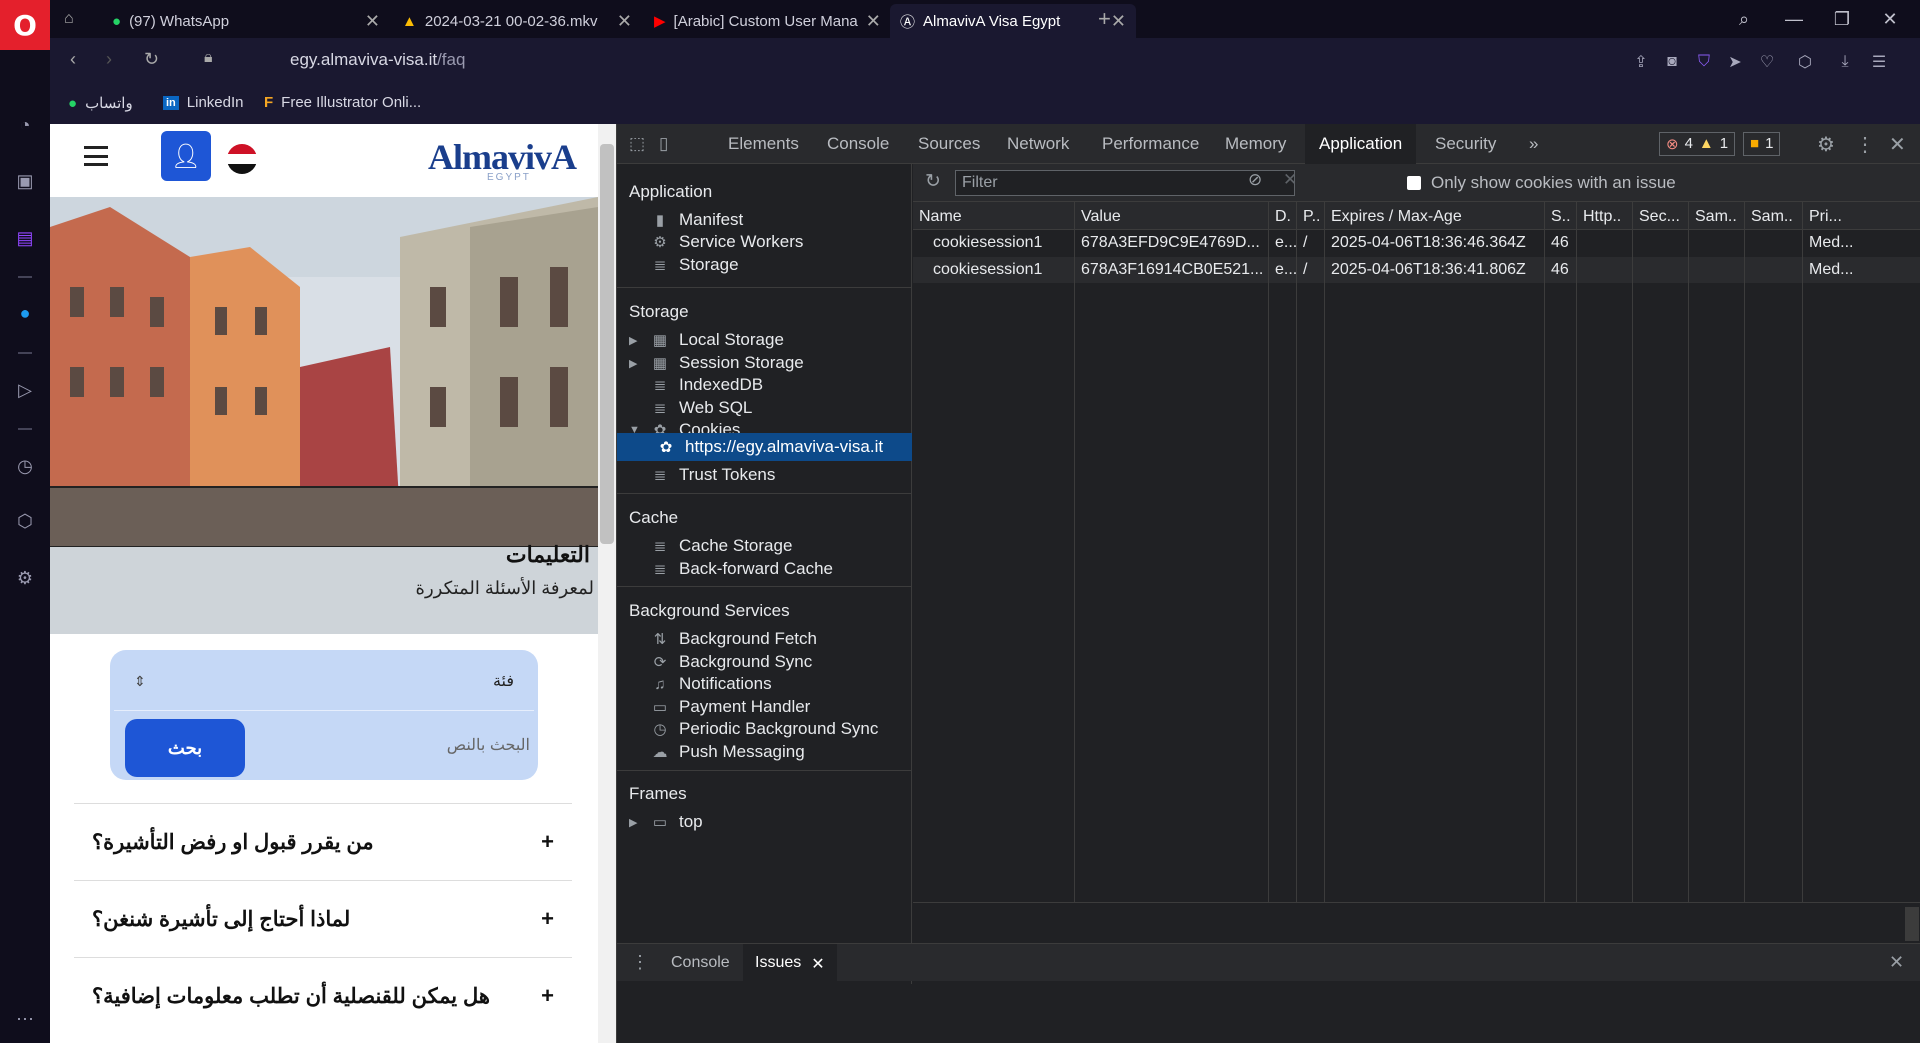 This screenshot has width=1920, height=1043. What do you see at coordinates (25, 390) in the screenshot?
I see `player-icon: ▷` at bounding box center [25, 390].